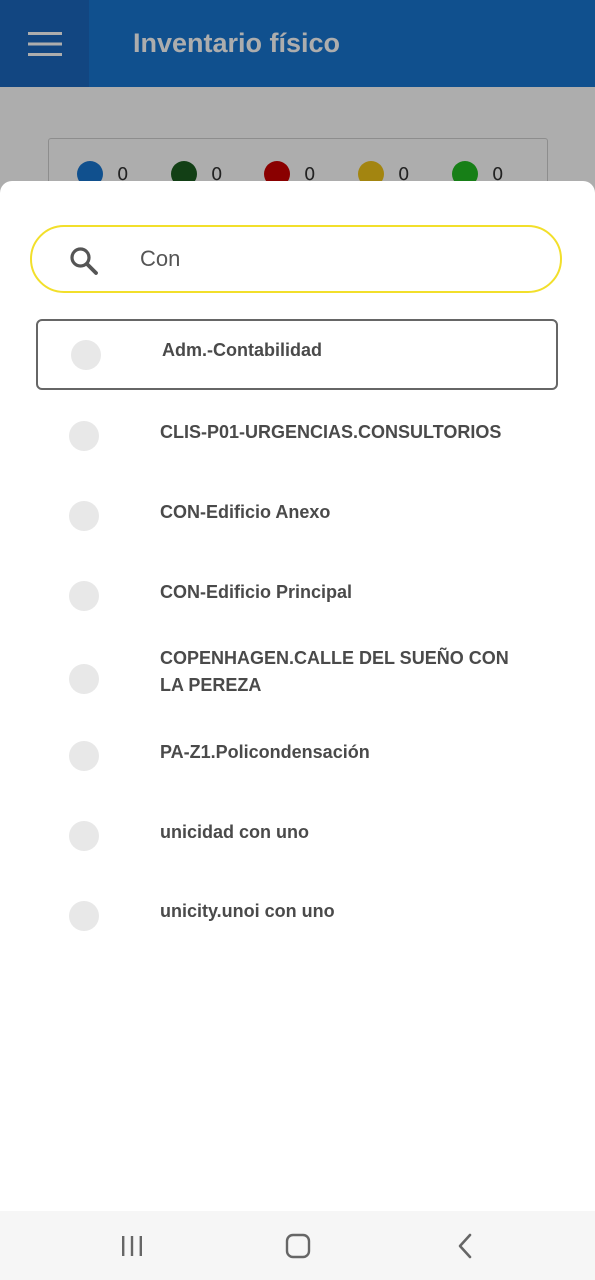 This screenshot has height=1280, width=595. What do you see at coordinates (330, 259) in the screenshot?
I see `search-input` at bounding box center [330, 259].